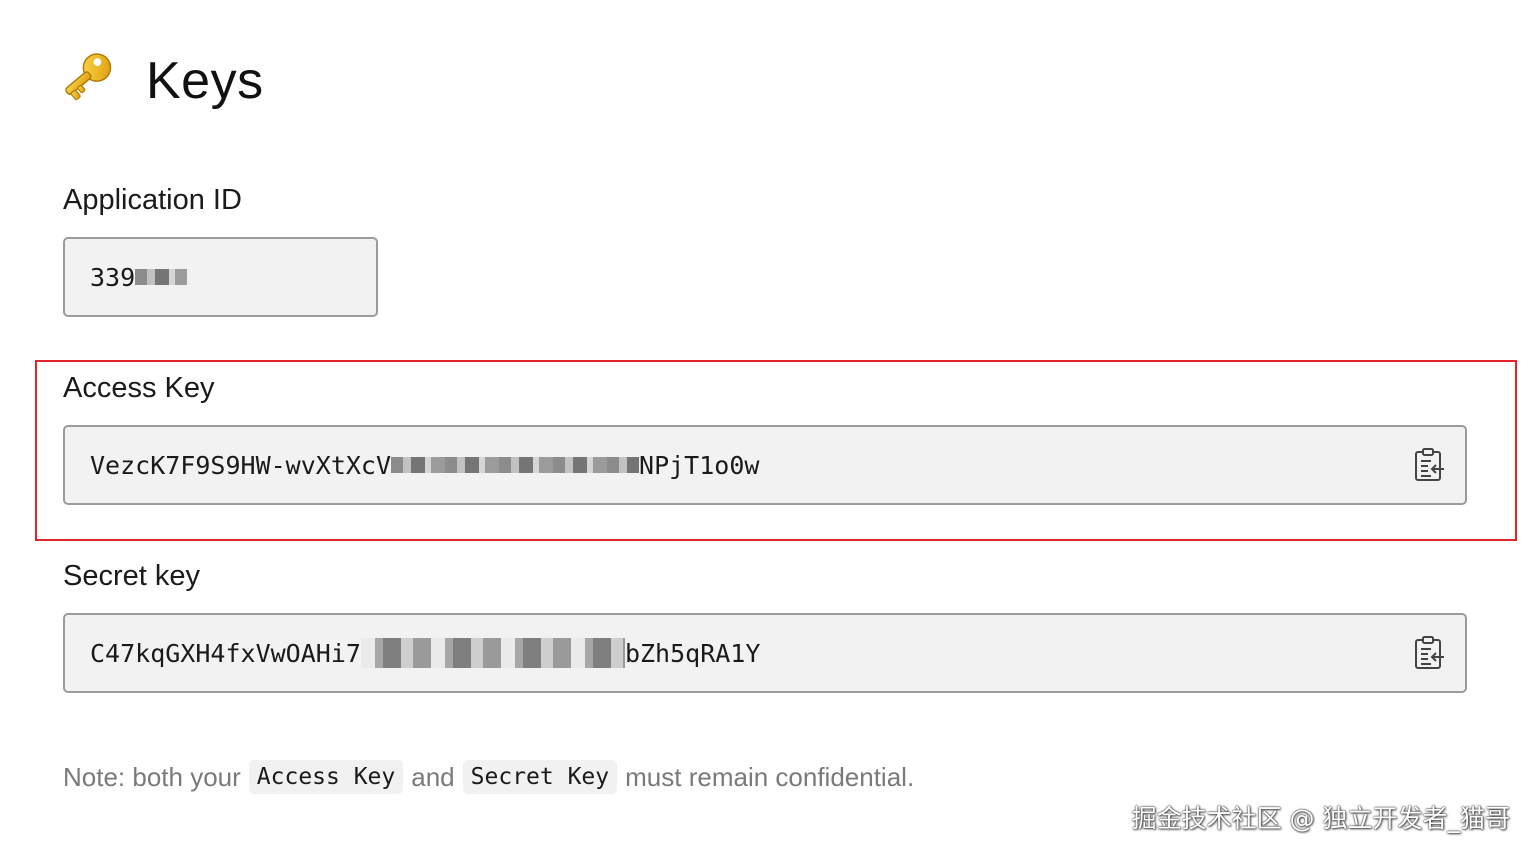 The height and width of the screenshot is (854, 1534). I want to click on secret-key-prefix: C47kqGXH4fxVwOAHi7, so click(225, 653).